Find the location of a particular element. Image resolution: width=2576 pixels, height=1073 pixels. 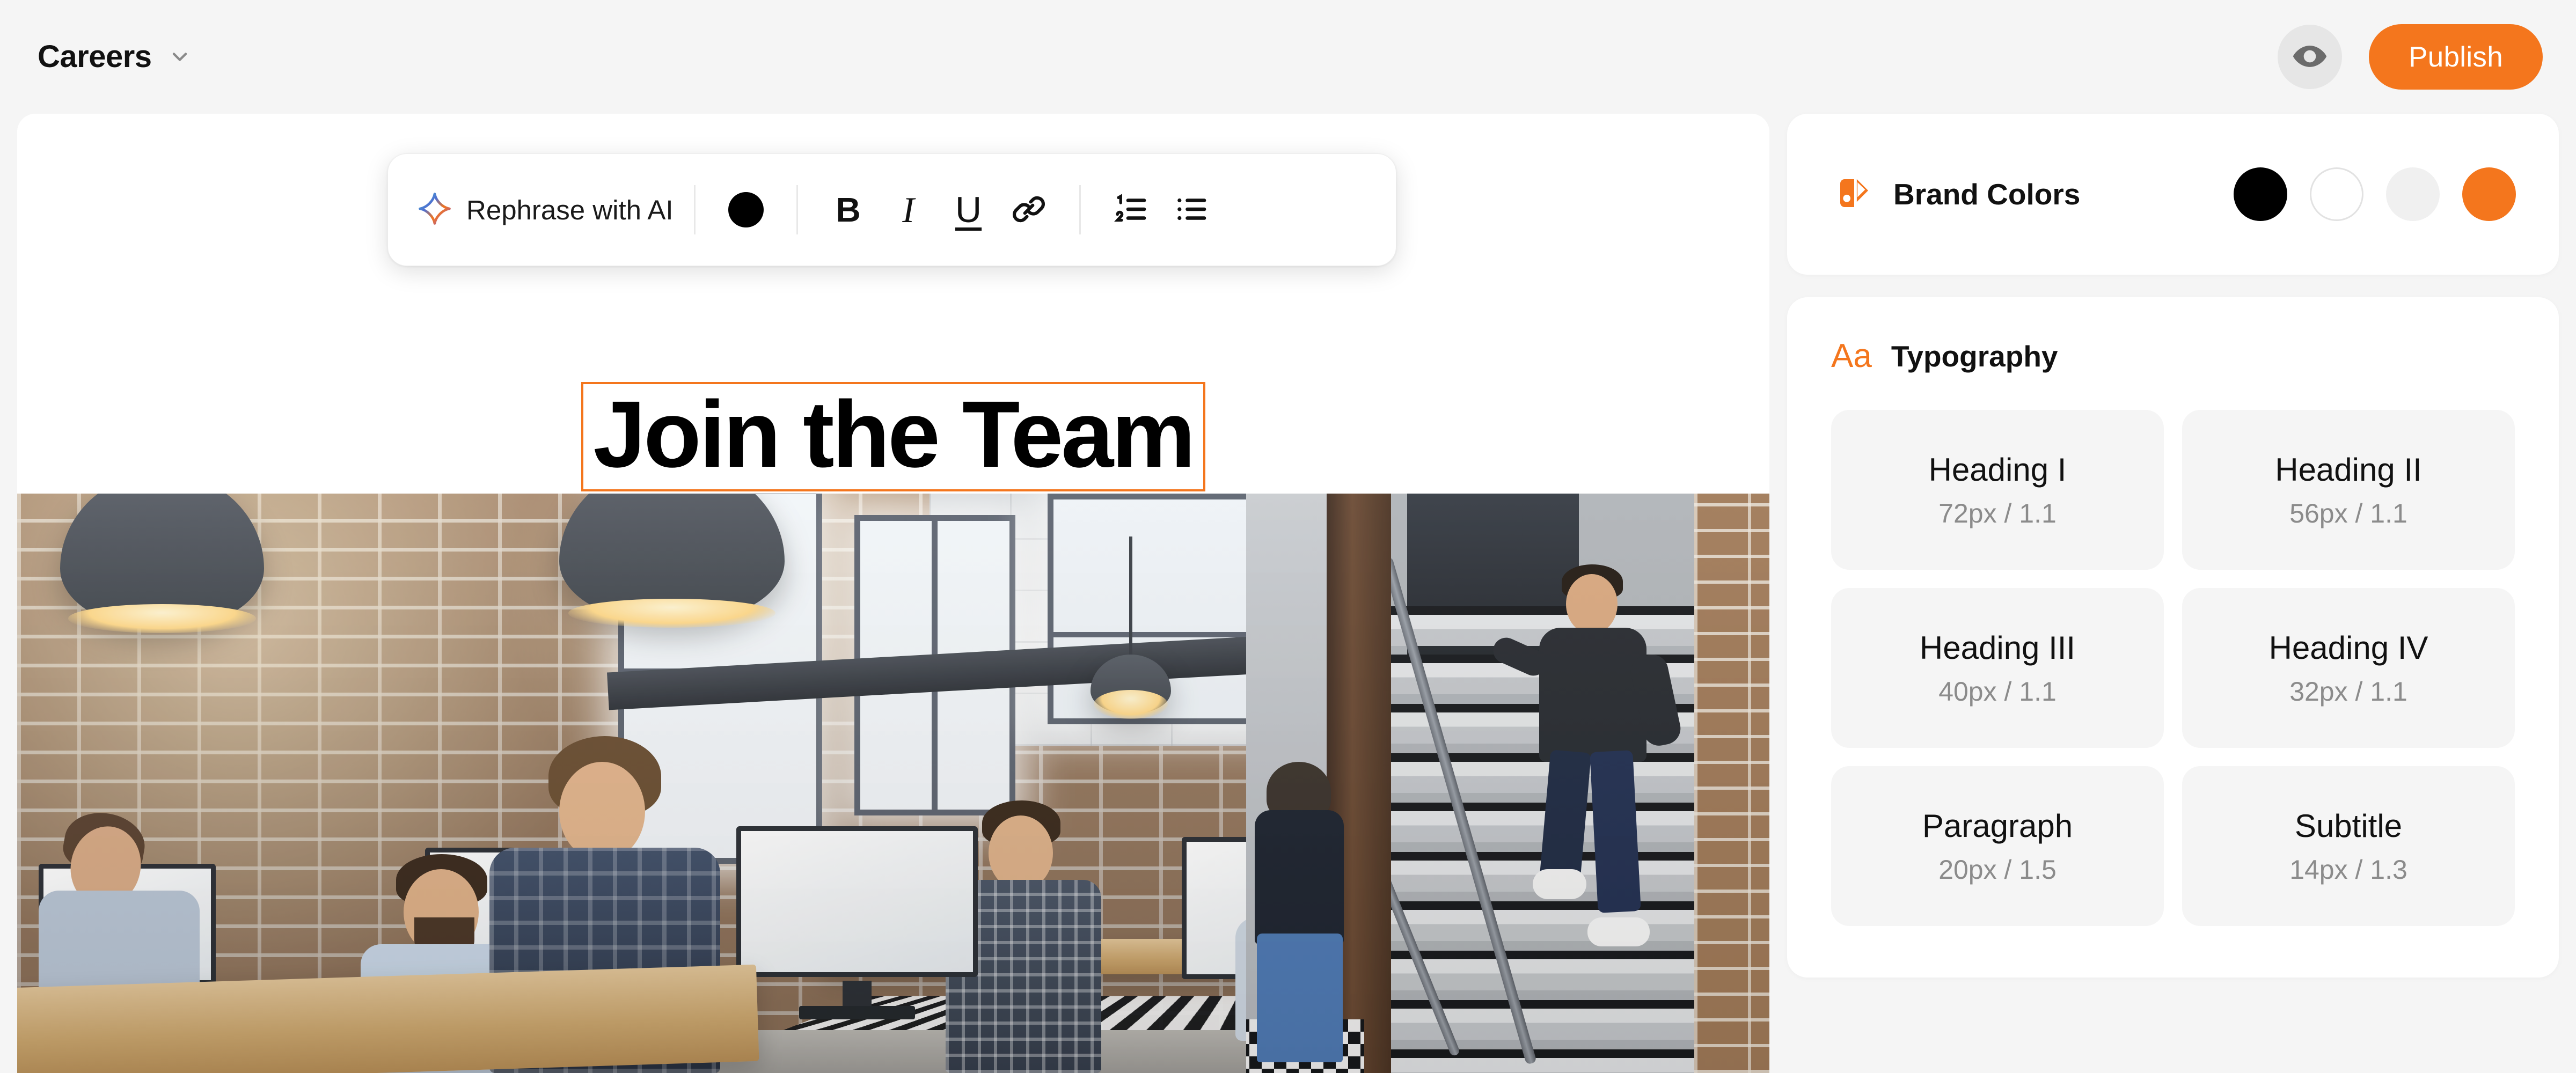

typography-title: Typography is located at coordinates (1974, 356).